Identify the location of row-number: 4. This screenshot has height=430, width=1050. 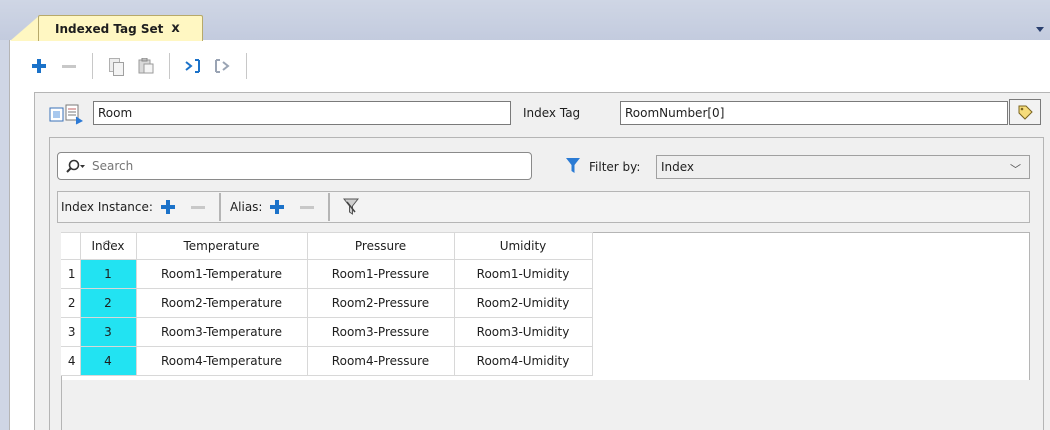
(71, 361).